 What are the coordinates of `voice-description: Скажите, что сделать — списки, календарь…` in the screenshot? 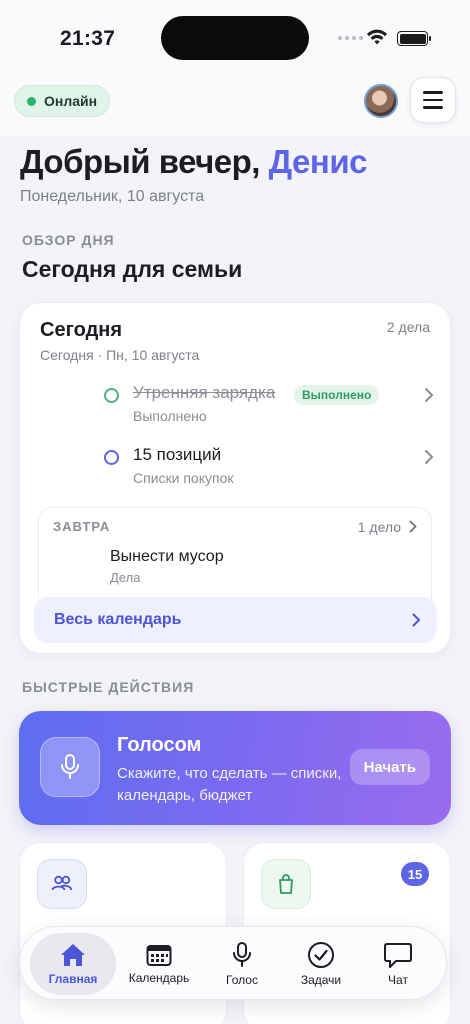 It's located at (229, 784).